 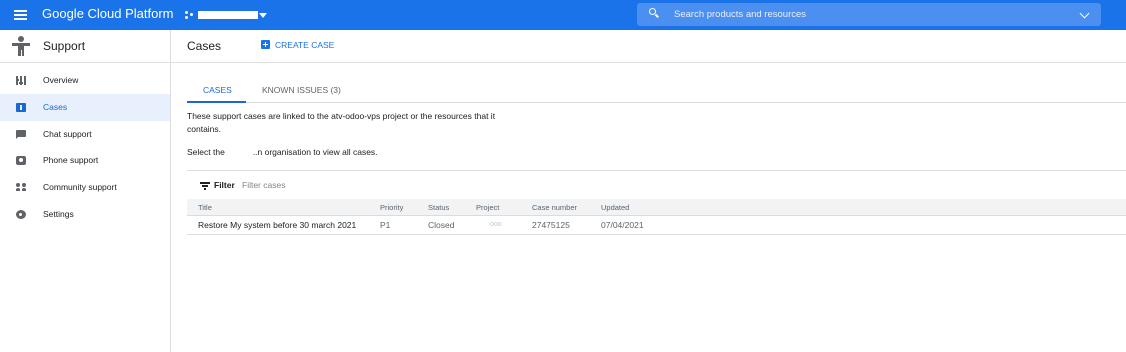 I want to click on case-priority: P1, so click(x=385, y=225).